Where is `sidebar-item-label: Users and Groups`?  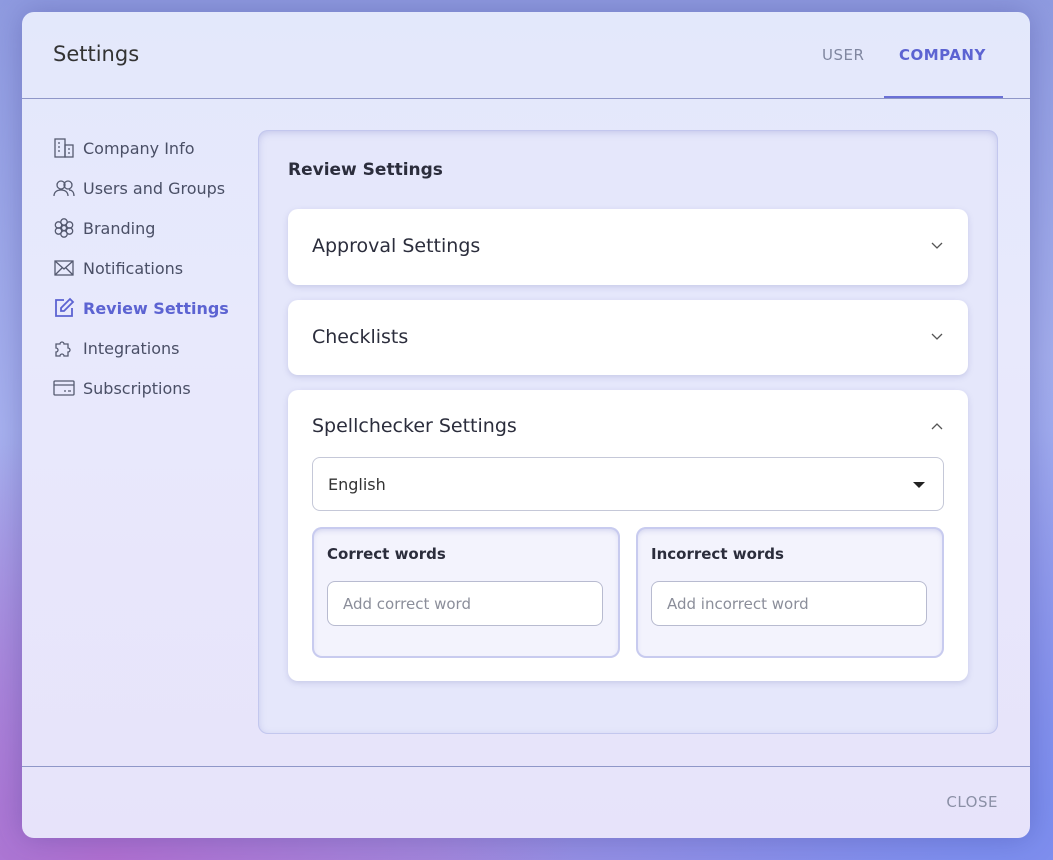 sidebar-item-label: Users and Groups is located at coordinates (154, 188).